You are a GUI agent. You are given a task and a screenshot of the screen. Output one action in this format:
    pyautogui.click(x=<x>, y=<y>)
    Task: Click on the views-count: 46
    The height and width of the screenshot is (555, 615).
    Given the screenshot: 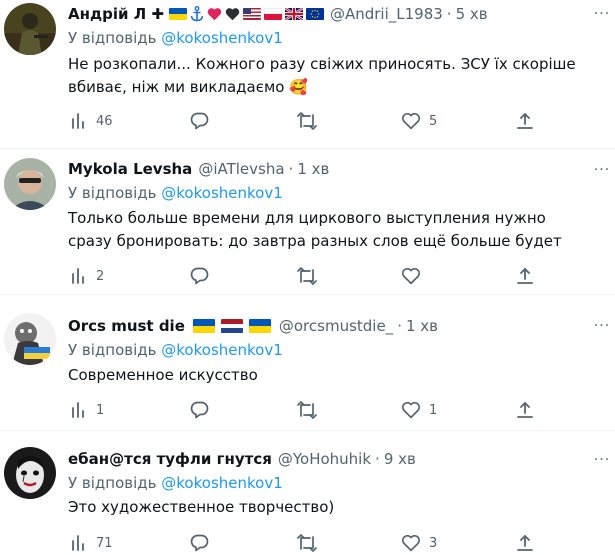 What is the action you would take?
    pyautogui.click(x=104, y=121)
    